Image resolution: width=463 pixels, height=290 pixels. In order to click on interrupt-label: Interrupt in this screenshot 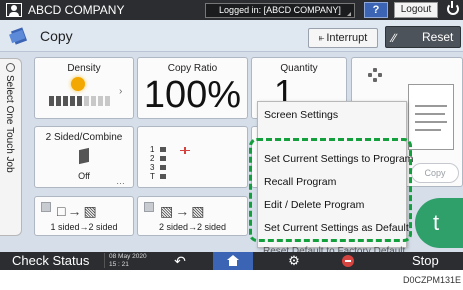, I will do `click(347, 38)`.